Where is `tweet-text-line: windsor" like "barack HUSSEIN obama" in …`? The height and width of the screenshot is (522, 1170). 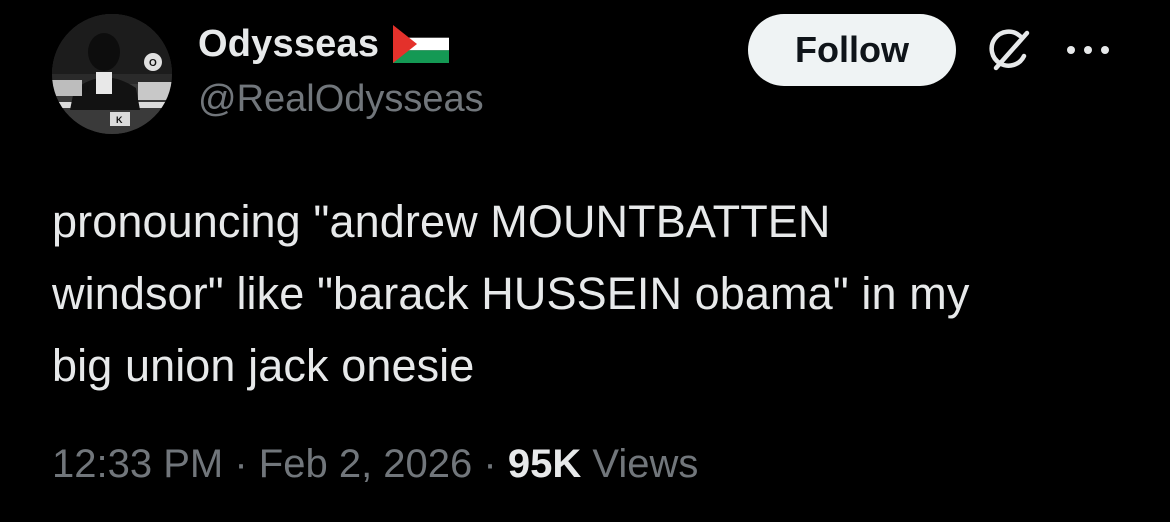 tweet-text-line: windsor" like "barack HUSSEIN obama" in … is located at coordinates (511, 293).